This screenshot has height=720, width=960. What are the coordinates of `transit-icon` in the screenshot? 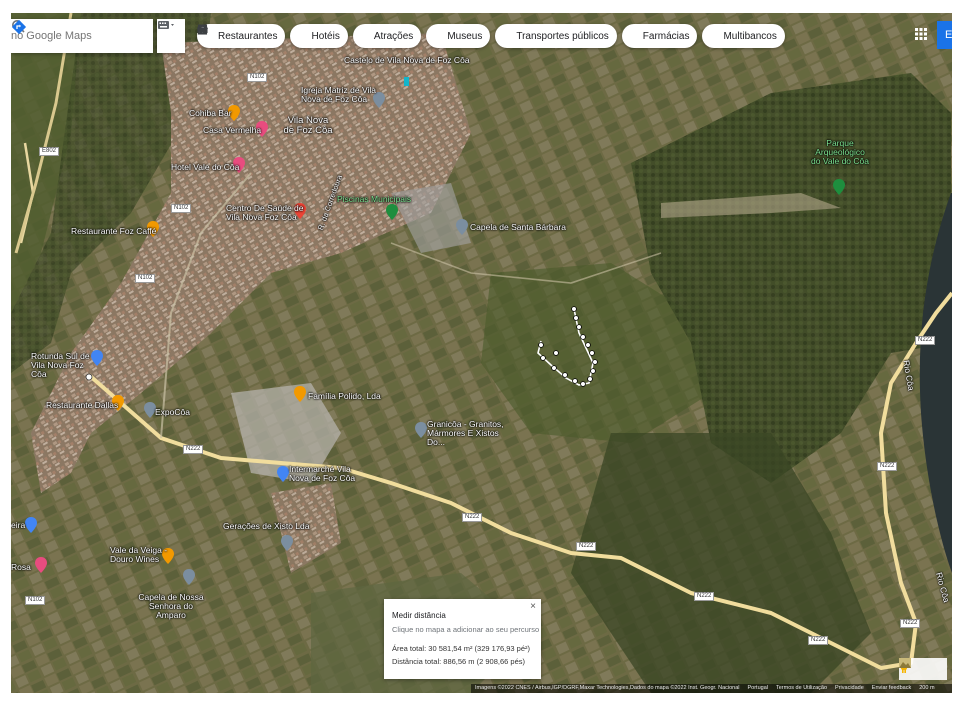 It's located at (355, 33).